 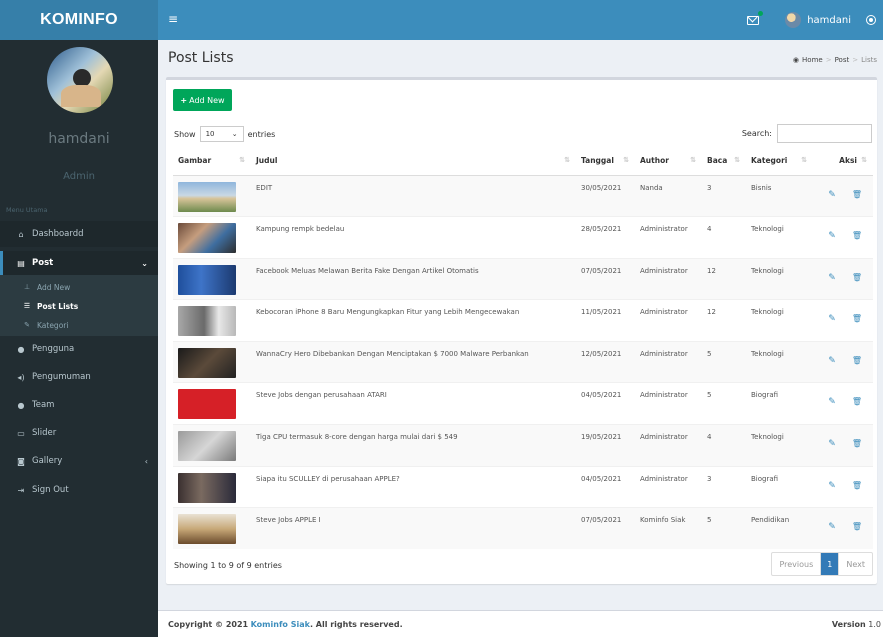 What do you see at coordinates (79, 325) in the screenshot?
I see `sidebar-sub-kategori: ✎ Kategori` at bounding box center [79, 325].